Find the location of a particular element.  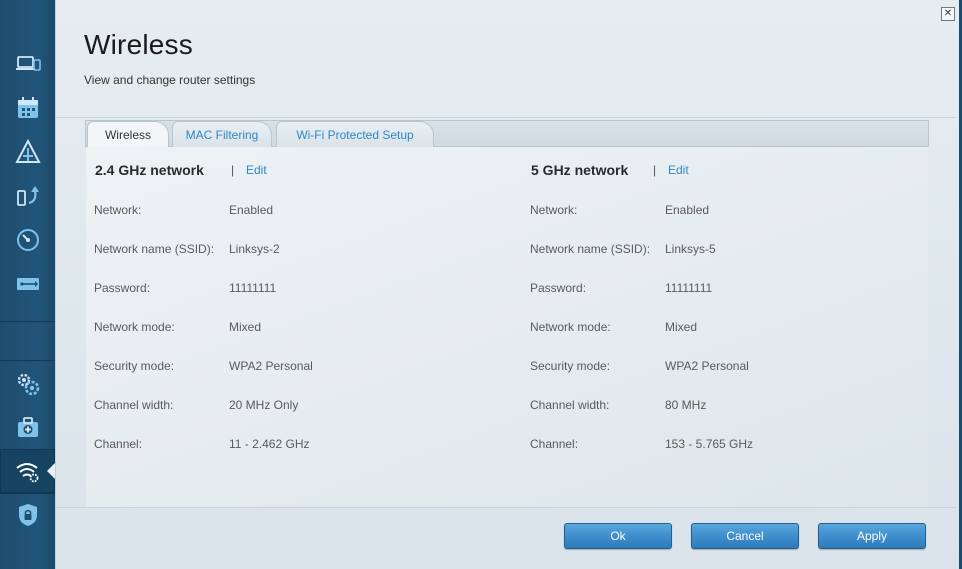

sidebar-item-devices is located at coordinates (27, 64).